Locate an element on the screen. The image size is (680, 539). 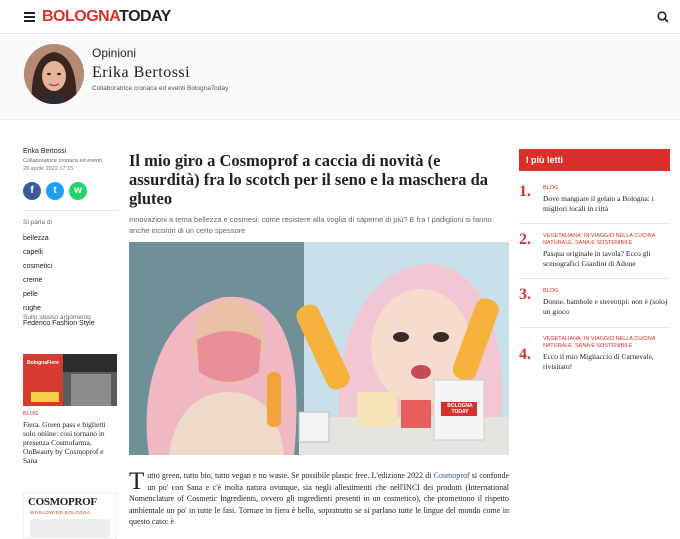
cosmoprof-logo-text: COSMOPROF is located at coordinates (62, 502).